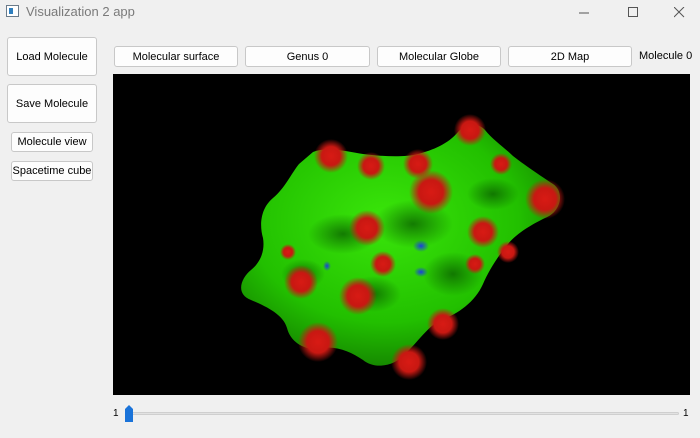 The width and height of the screenshot is (700, 438). I want to click on close-icon, so click(678, 11).